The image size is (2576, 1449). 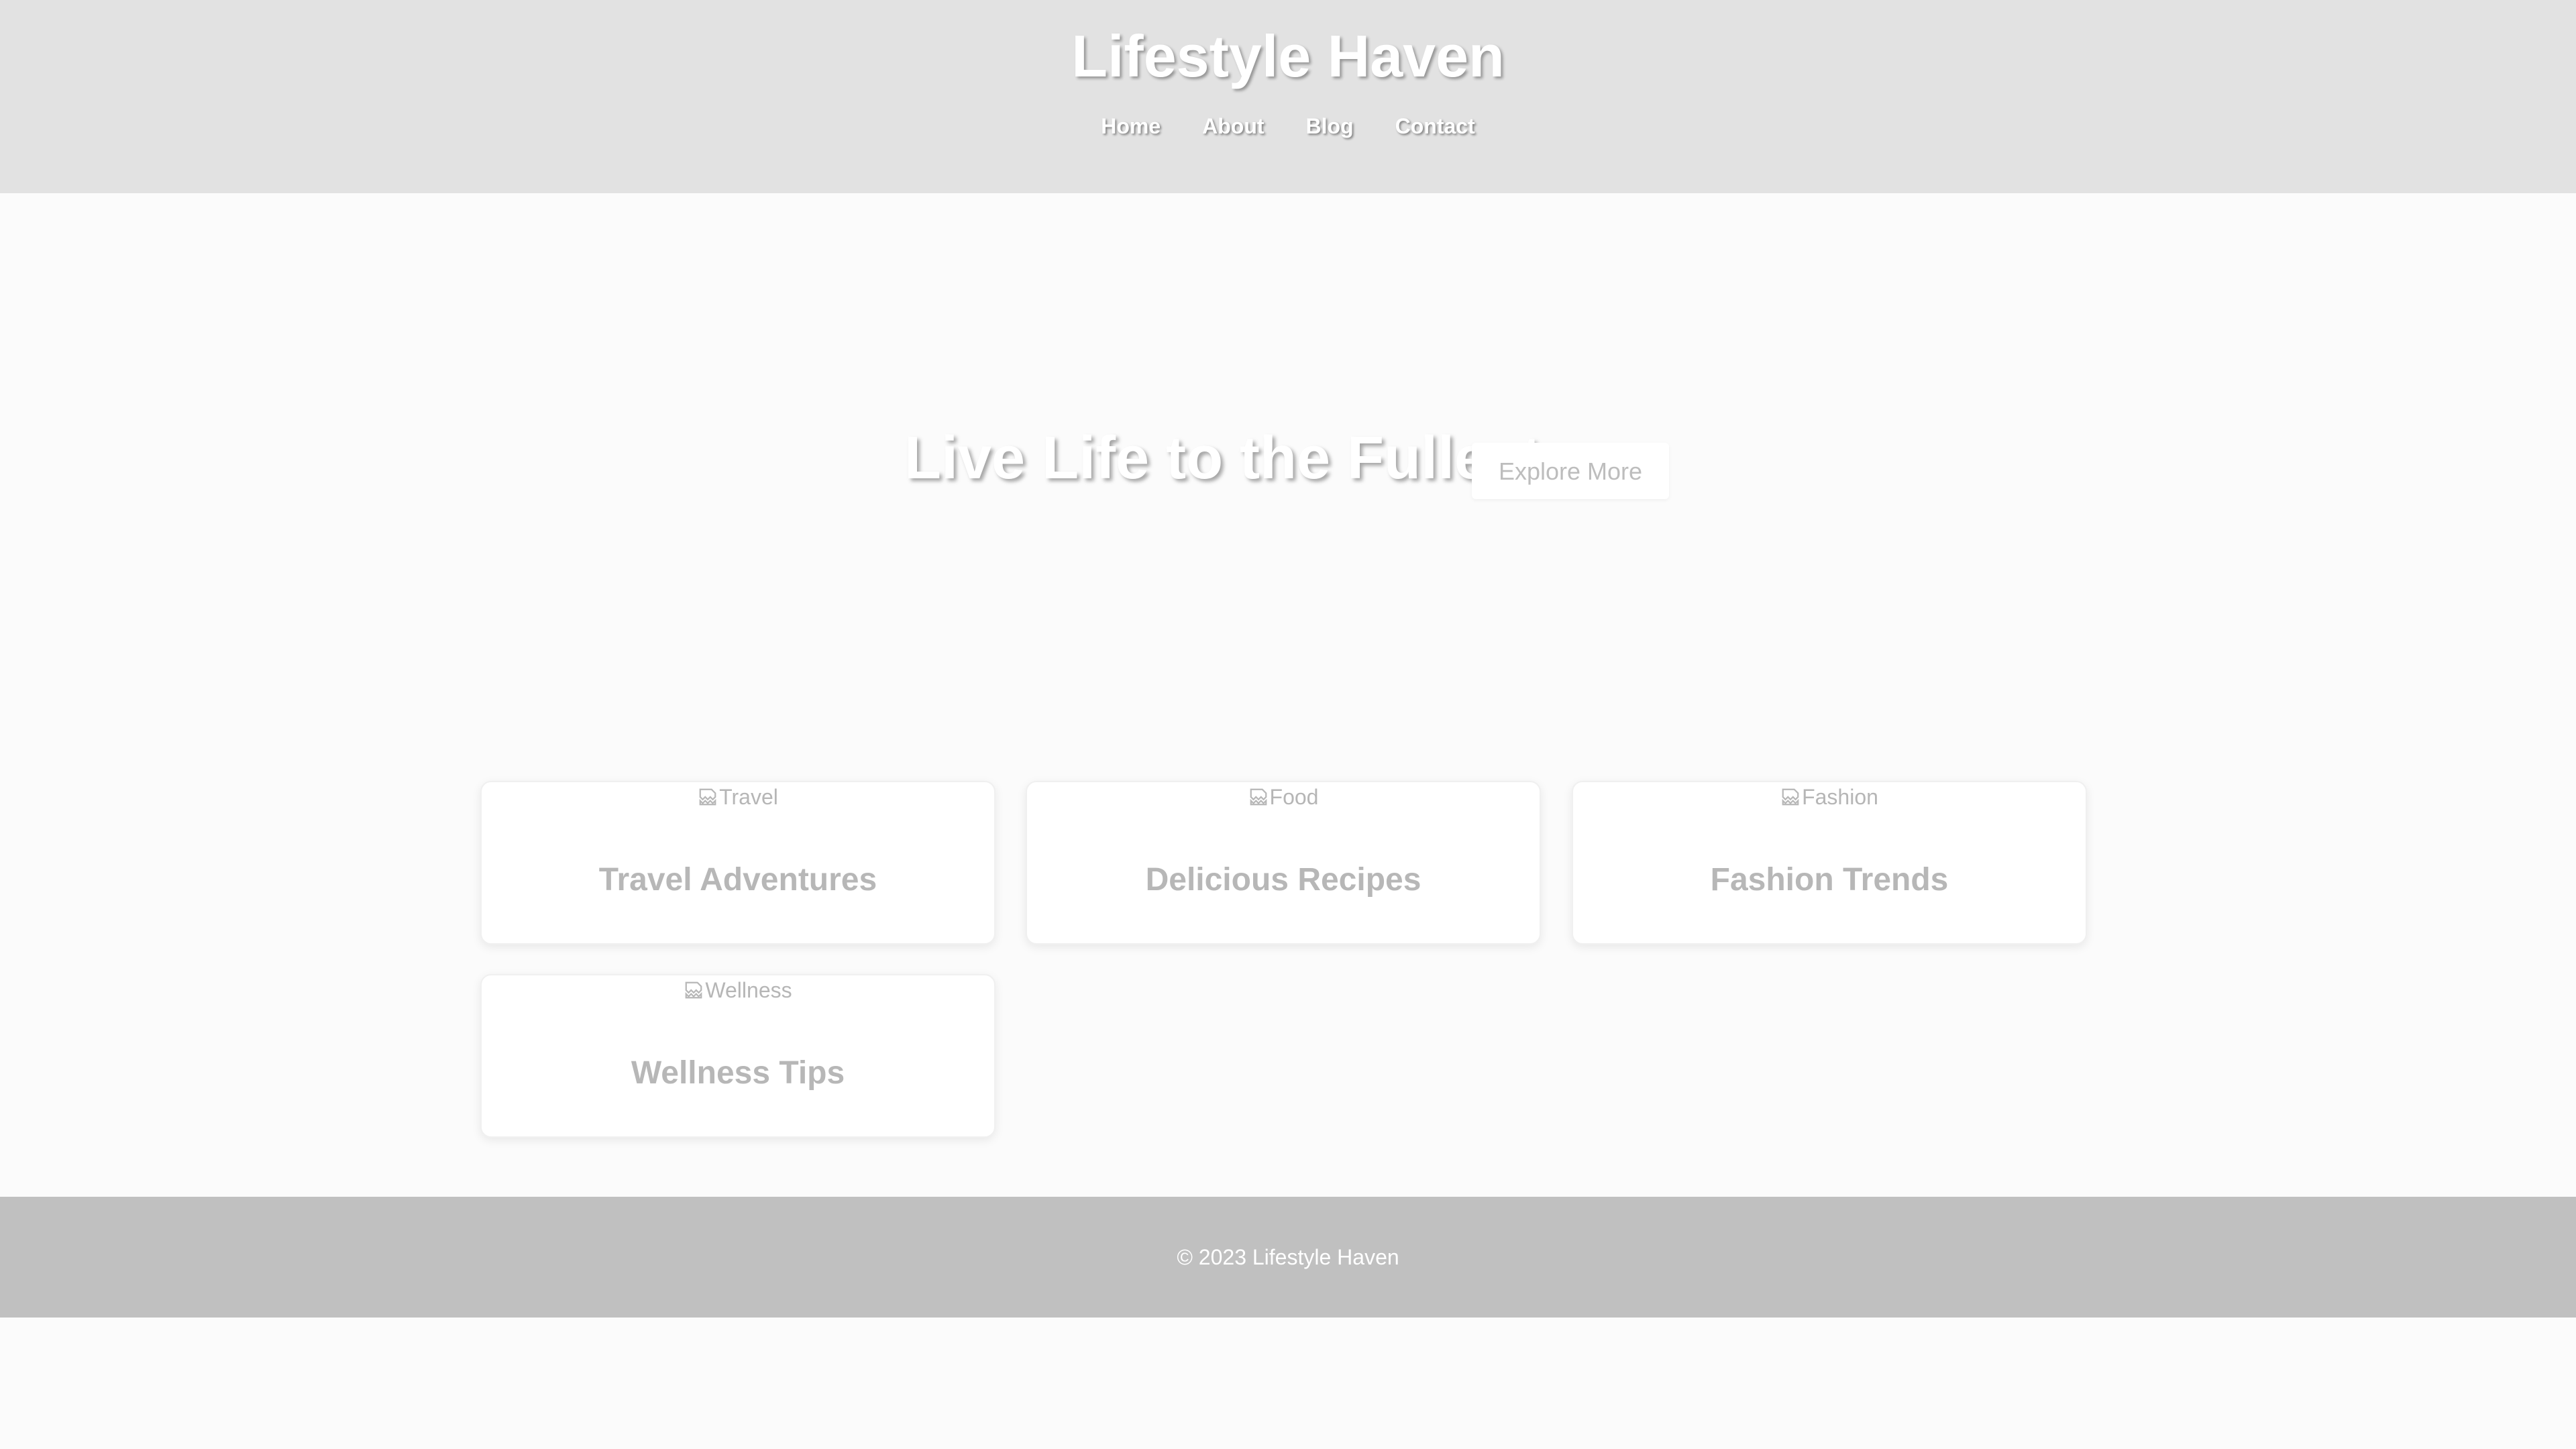 I want to click on card-food: Food Delicious Recipes, so click(x=1283, y=863).